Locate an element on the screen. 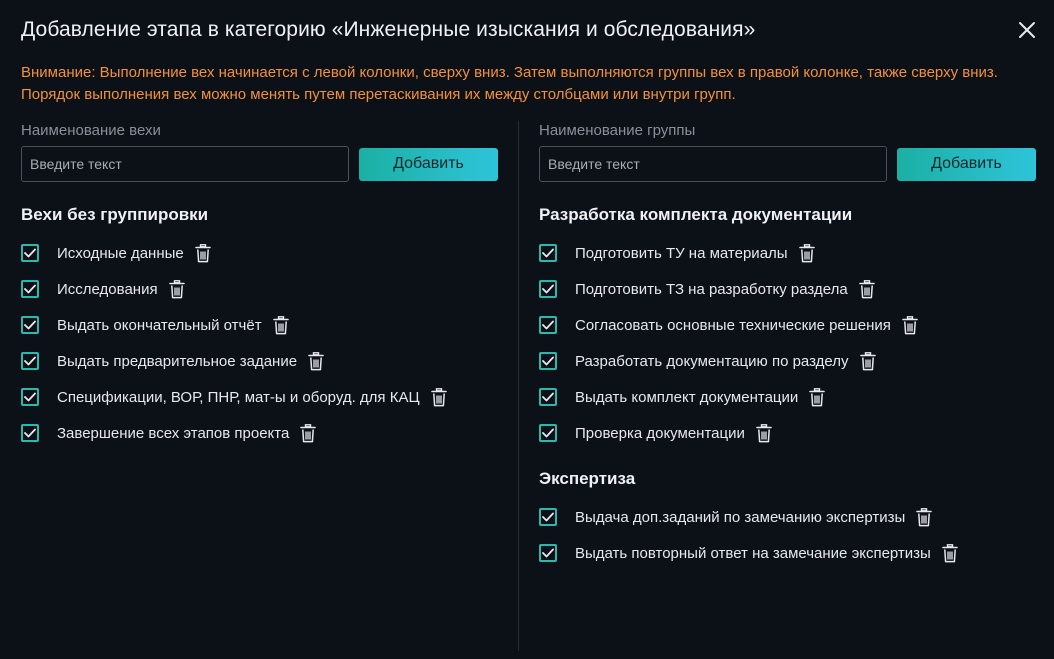  milestone-label: Подготовить ТУ на материалы is located at coordinates (681, 253).